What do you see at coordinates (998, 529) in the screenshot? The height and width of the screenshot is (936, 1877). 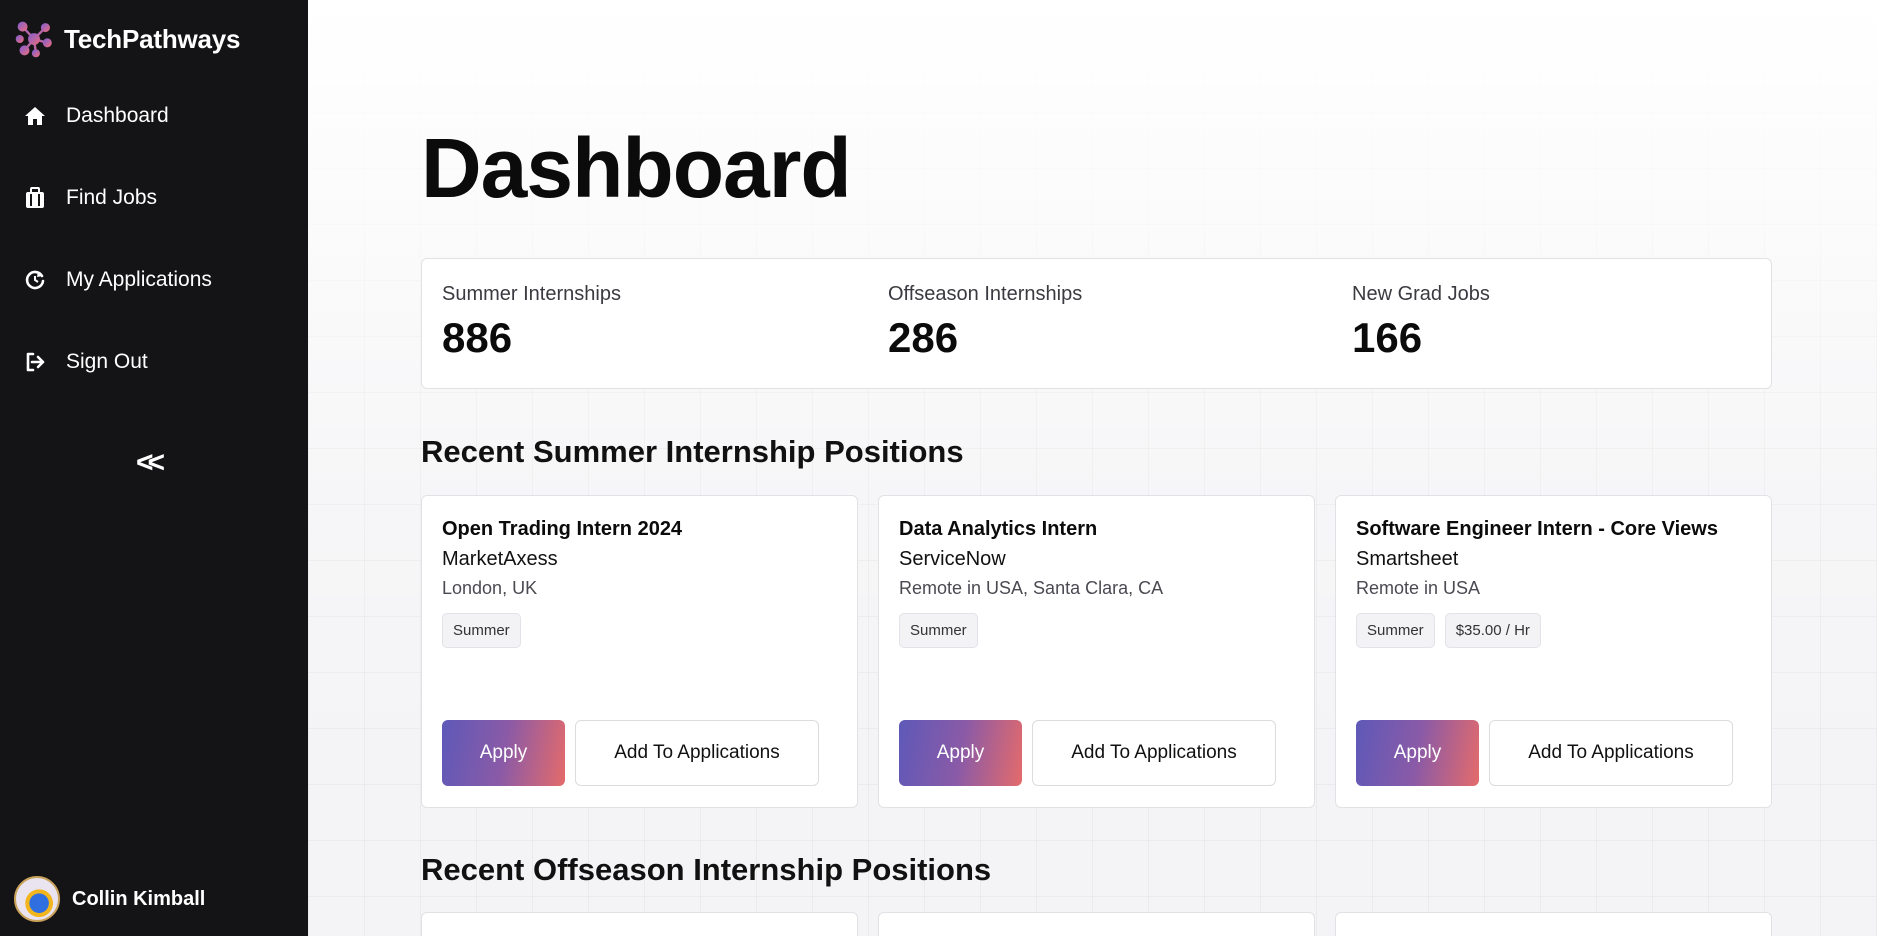 I see `job-title: Data Analytics Intern` at bounding box center [998, 529].